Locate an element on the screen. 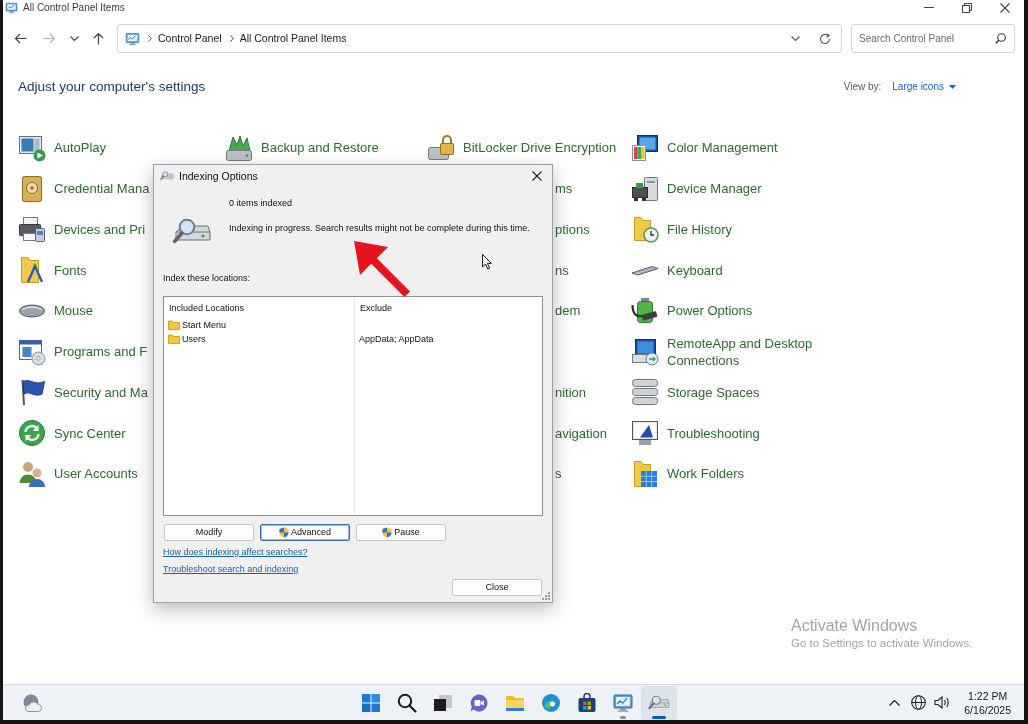  applet-link: BitLocker Drive Encryption is located at coordinates (522, 147).